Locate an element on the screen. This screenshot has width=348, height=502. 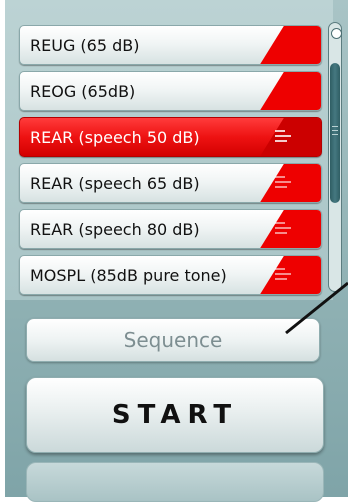
measurement-item-label: REAR (speech 80 dB) is located at coordinates (115, 229).